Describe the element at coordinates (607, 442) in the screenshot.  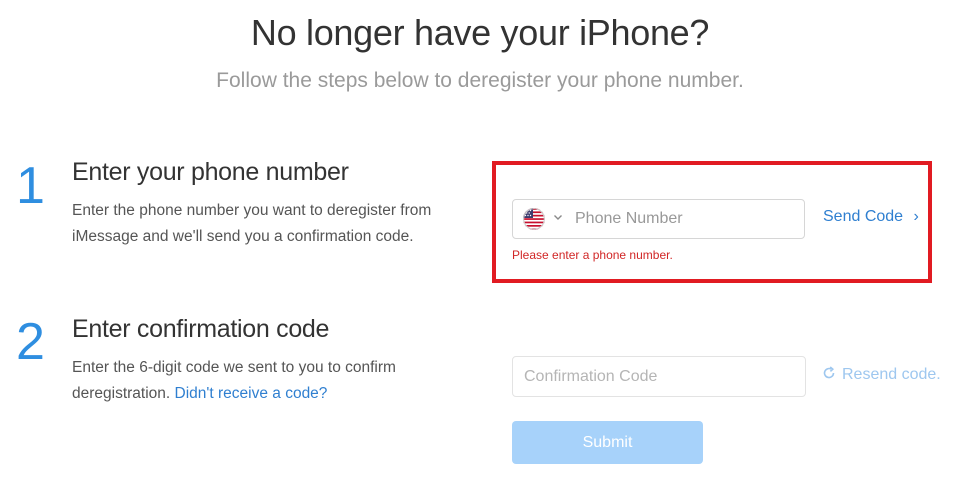
I see `submit-button: Submit` at that location.